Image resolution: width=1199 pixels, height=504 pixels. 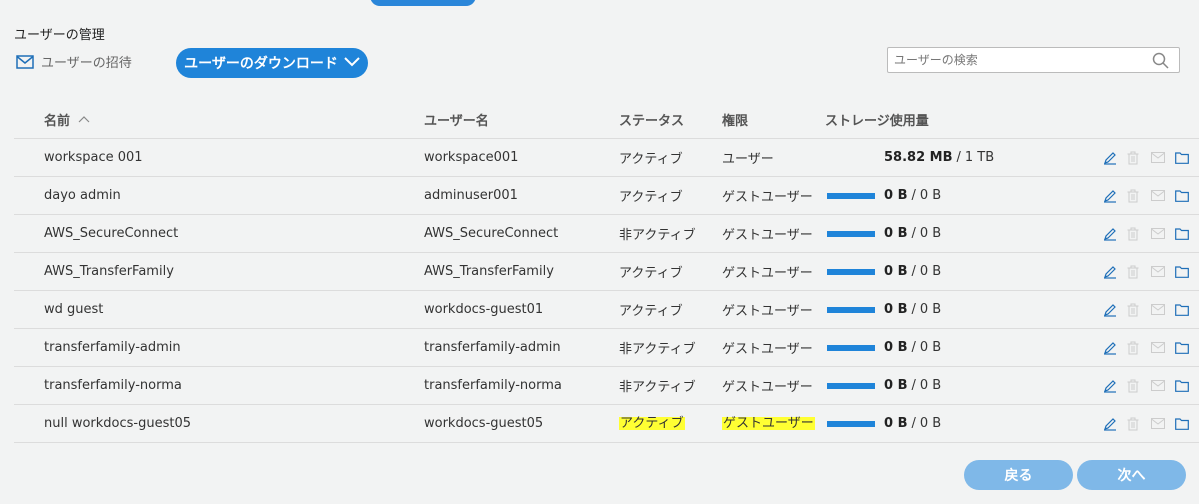 I want to click on sort-ascending-icon, so click(x=84, y=119).